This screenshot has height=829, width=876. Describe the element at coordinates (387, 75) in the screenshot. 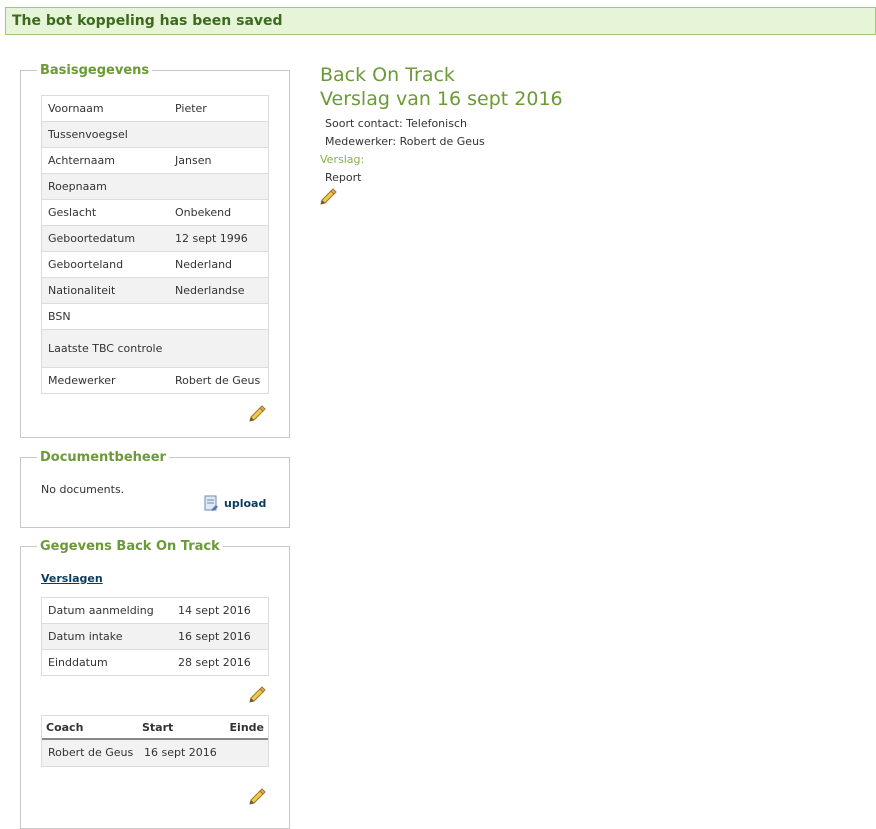

I see `report-title: Back On Track` at that location.